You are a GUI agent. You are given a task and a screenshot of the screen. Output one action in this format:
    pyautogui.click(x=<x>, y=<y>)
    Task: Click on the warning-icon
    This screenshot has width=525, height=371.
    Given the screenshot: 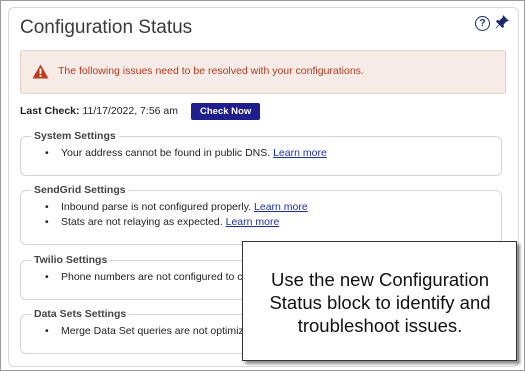 What is the action you would take?
    pyautogui.click(x=40, y=71)
    